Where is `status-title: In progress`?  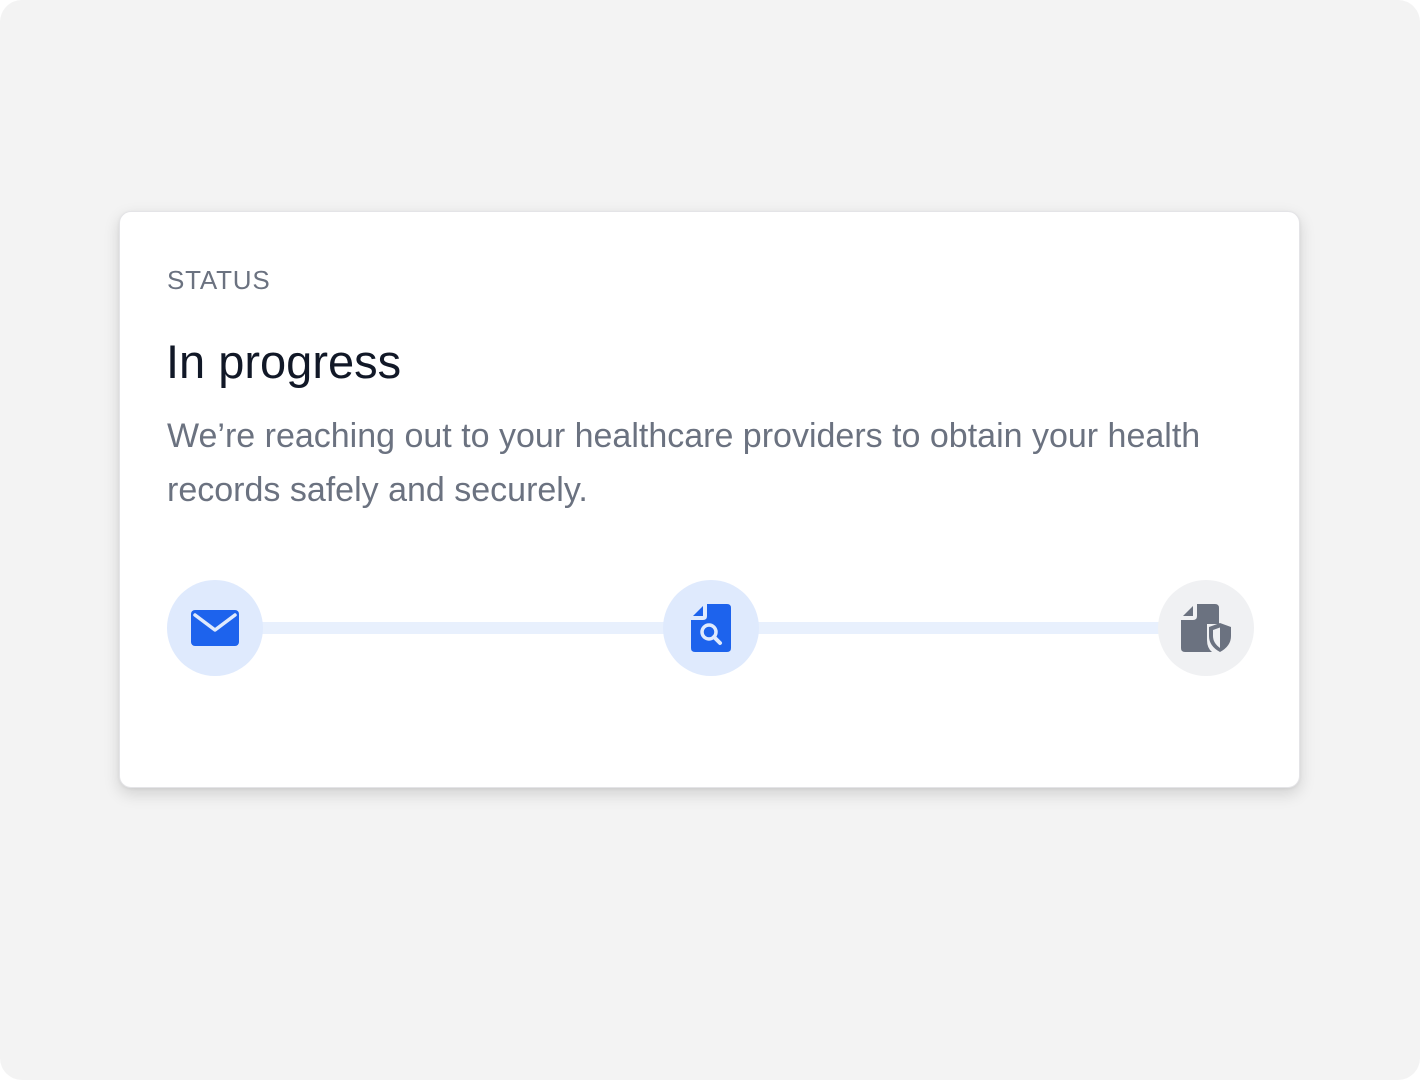 status-title: In progress is located at coordinates (284, 361).